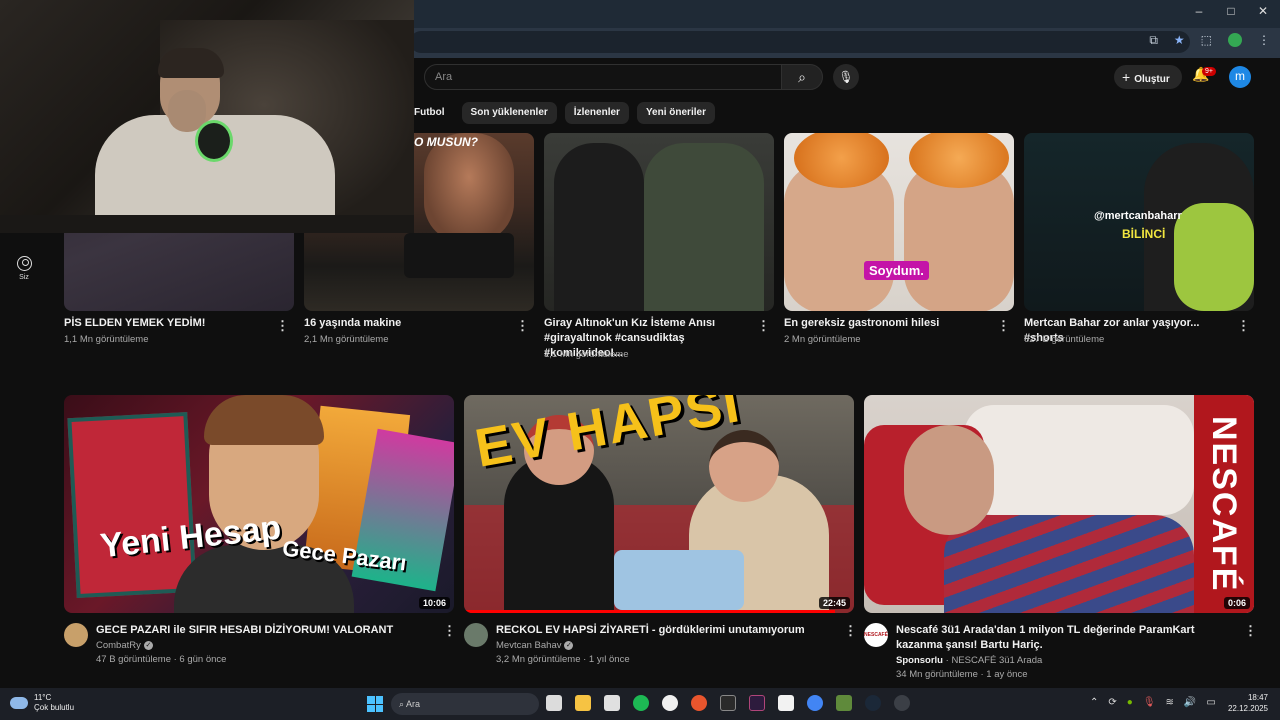 This screenshot has height=720, width=1280. What do you see at coordinates (1138, 216) in the screenshot?
I see `thumbnail-caption: @mertcanbaharr` at bounding box center [1138, 216].